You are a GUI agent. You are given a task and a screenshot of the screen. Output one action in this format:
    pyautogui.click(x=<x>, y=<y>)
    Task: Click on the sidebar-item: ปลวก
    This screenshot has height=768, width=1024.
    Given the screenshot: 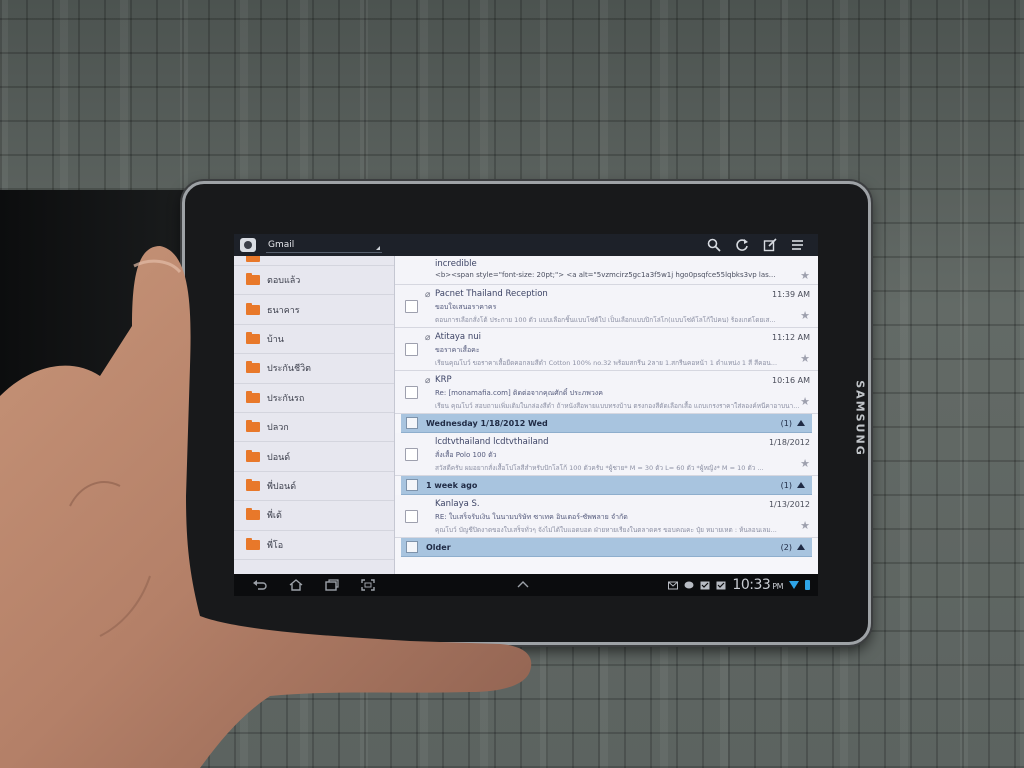 What is the action you would take?
    pyautogui.click(x=314, y=428)
    